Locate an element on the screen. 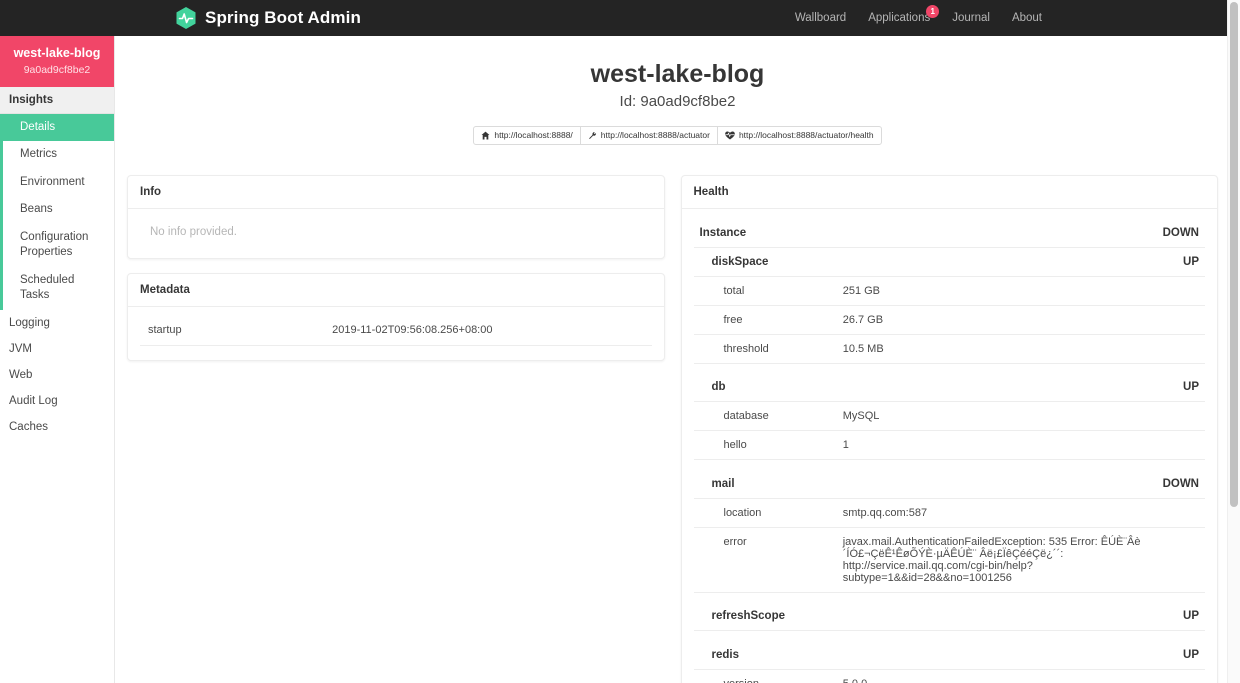 The width and height of the screenshot is (1240, 683). page-subtitle: Id: 9a0ad9cf8be2 is located at coordinates (677, 101).